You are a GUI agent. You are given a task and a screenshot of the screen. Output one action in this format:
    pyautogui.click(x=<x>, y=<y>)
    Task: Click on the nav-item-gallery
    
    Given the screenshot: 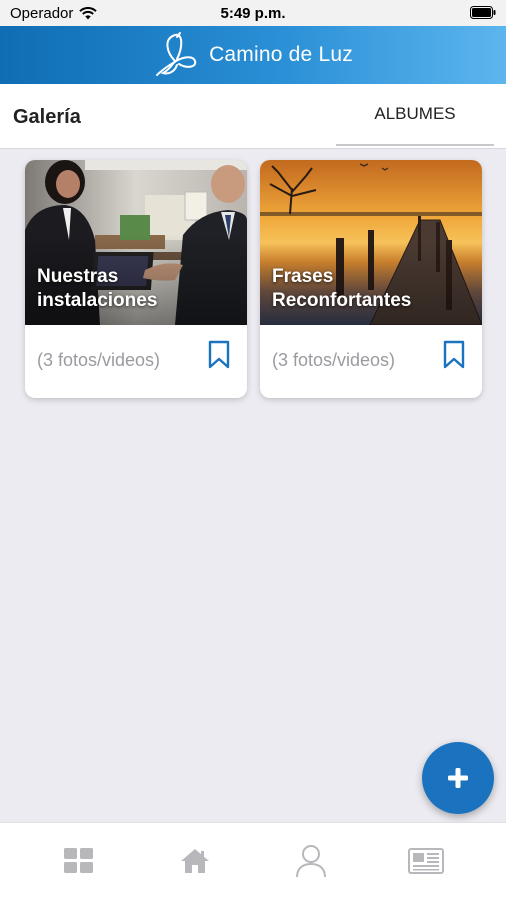 What is the action you would take?
    pyautogui.click(x=79, y=861)
    